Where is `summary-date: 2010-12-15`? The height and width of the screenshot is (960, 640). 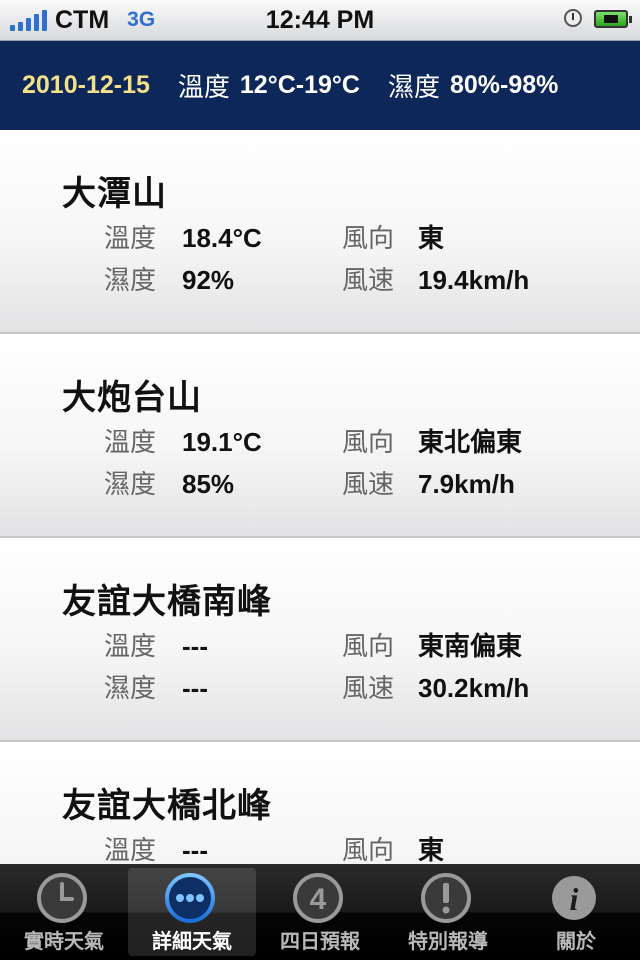 summary-date: 2010-12-15 is located at coordinates (86, 85).